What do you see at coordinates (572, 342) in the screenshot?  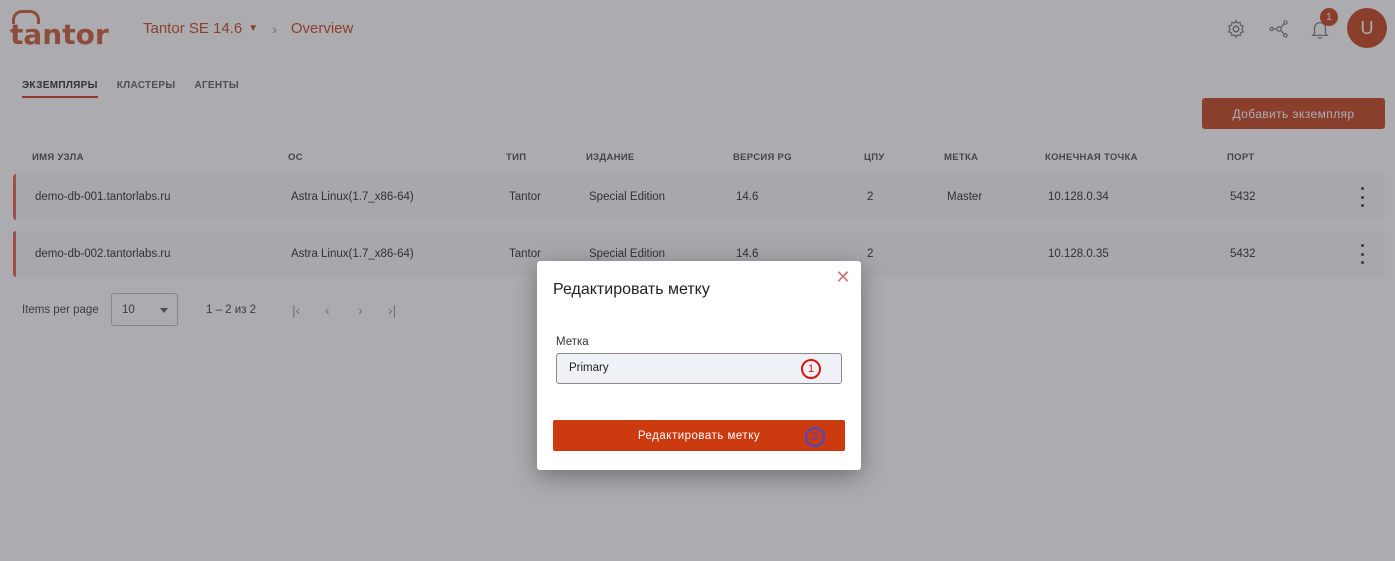 I see `label-field-label: Метка` at bounding box center [572, 342].